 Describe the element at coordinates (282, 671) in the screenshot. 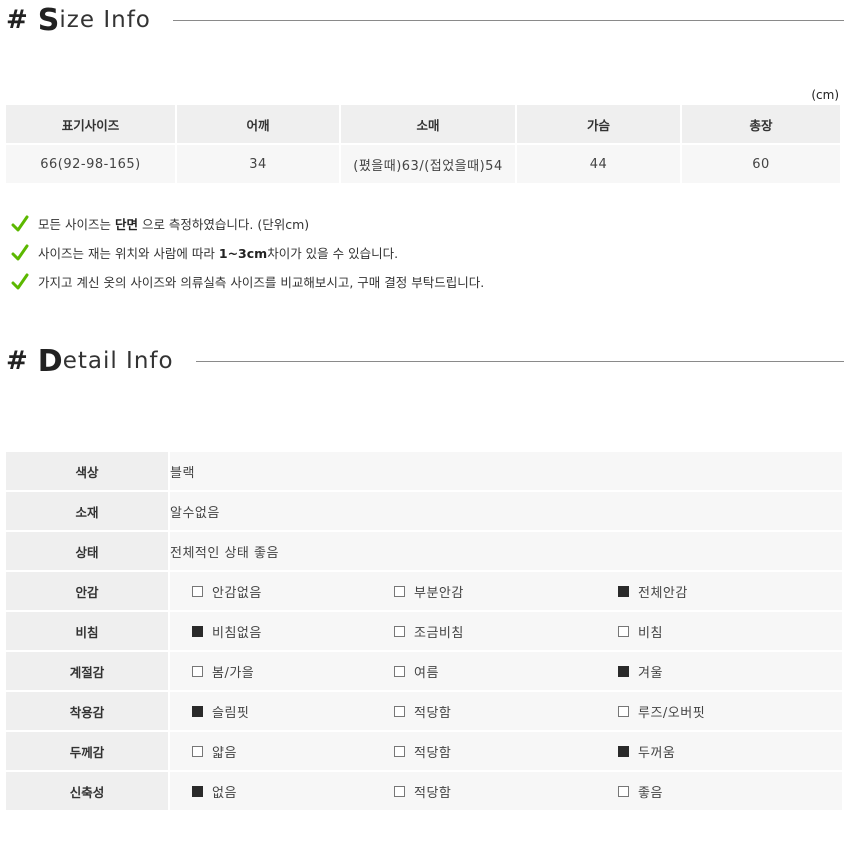

I see `option-item: 봄/가을` at that location.